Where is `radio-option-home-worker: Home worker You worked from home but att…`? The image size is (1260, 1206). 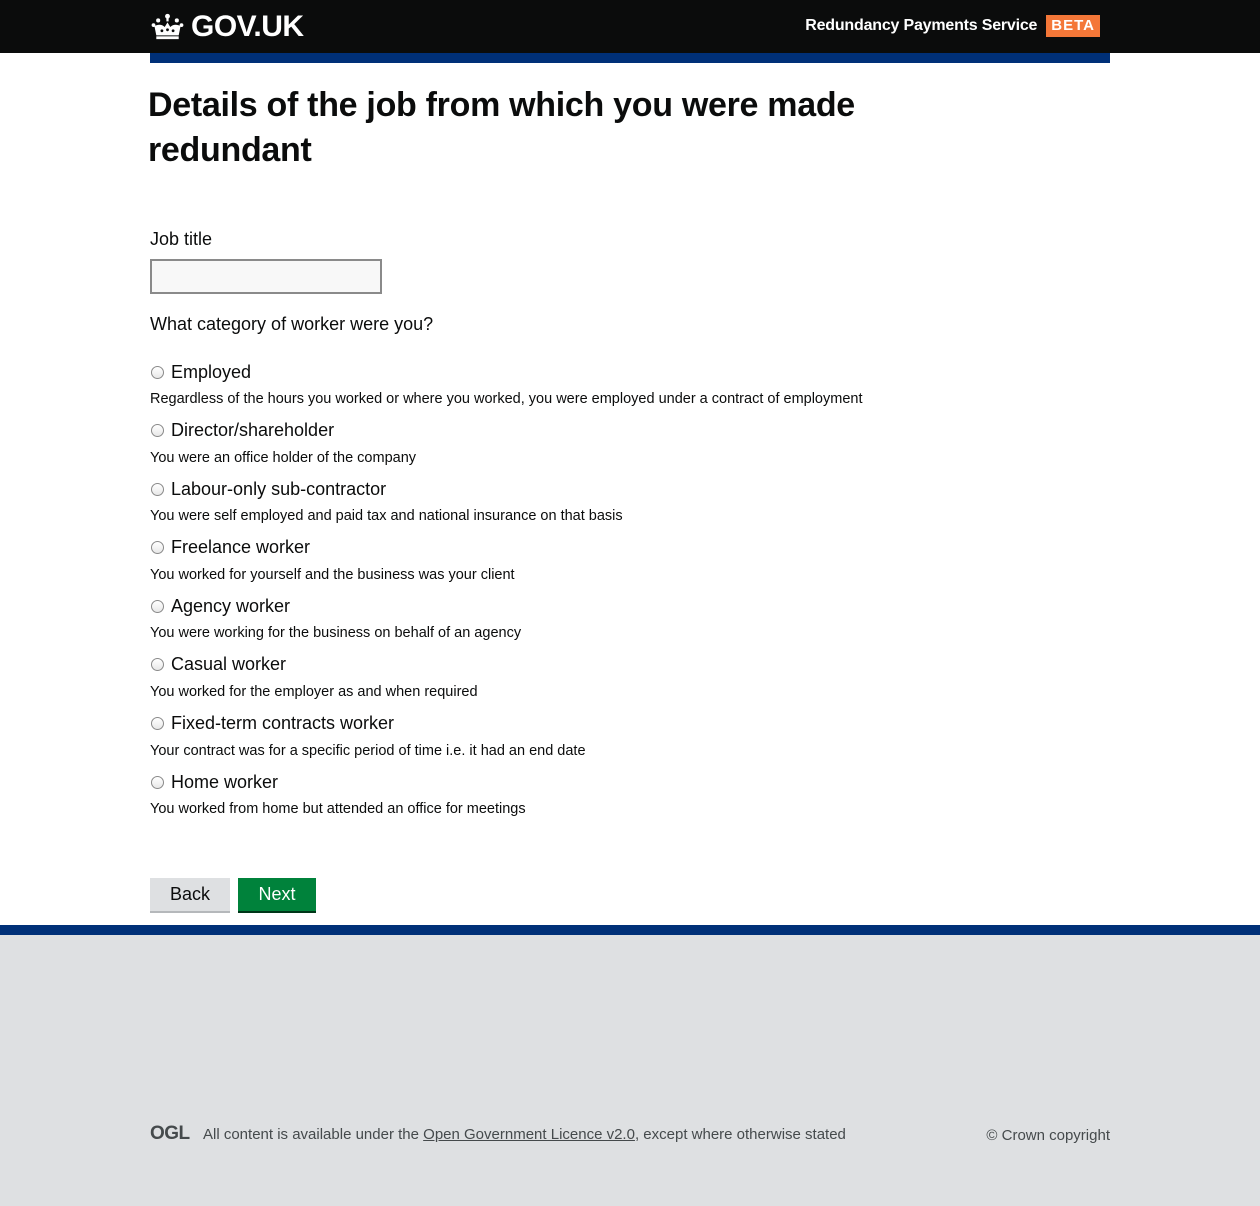
radio-option-home-worker: Home worker You worked from home but att… is located at coordinates (630, 798).